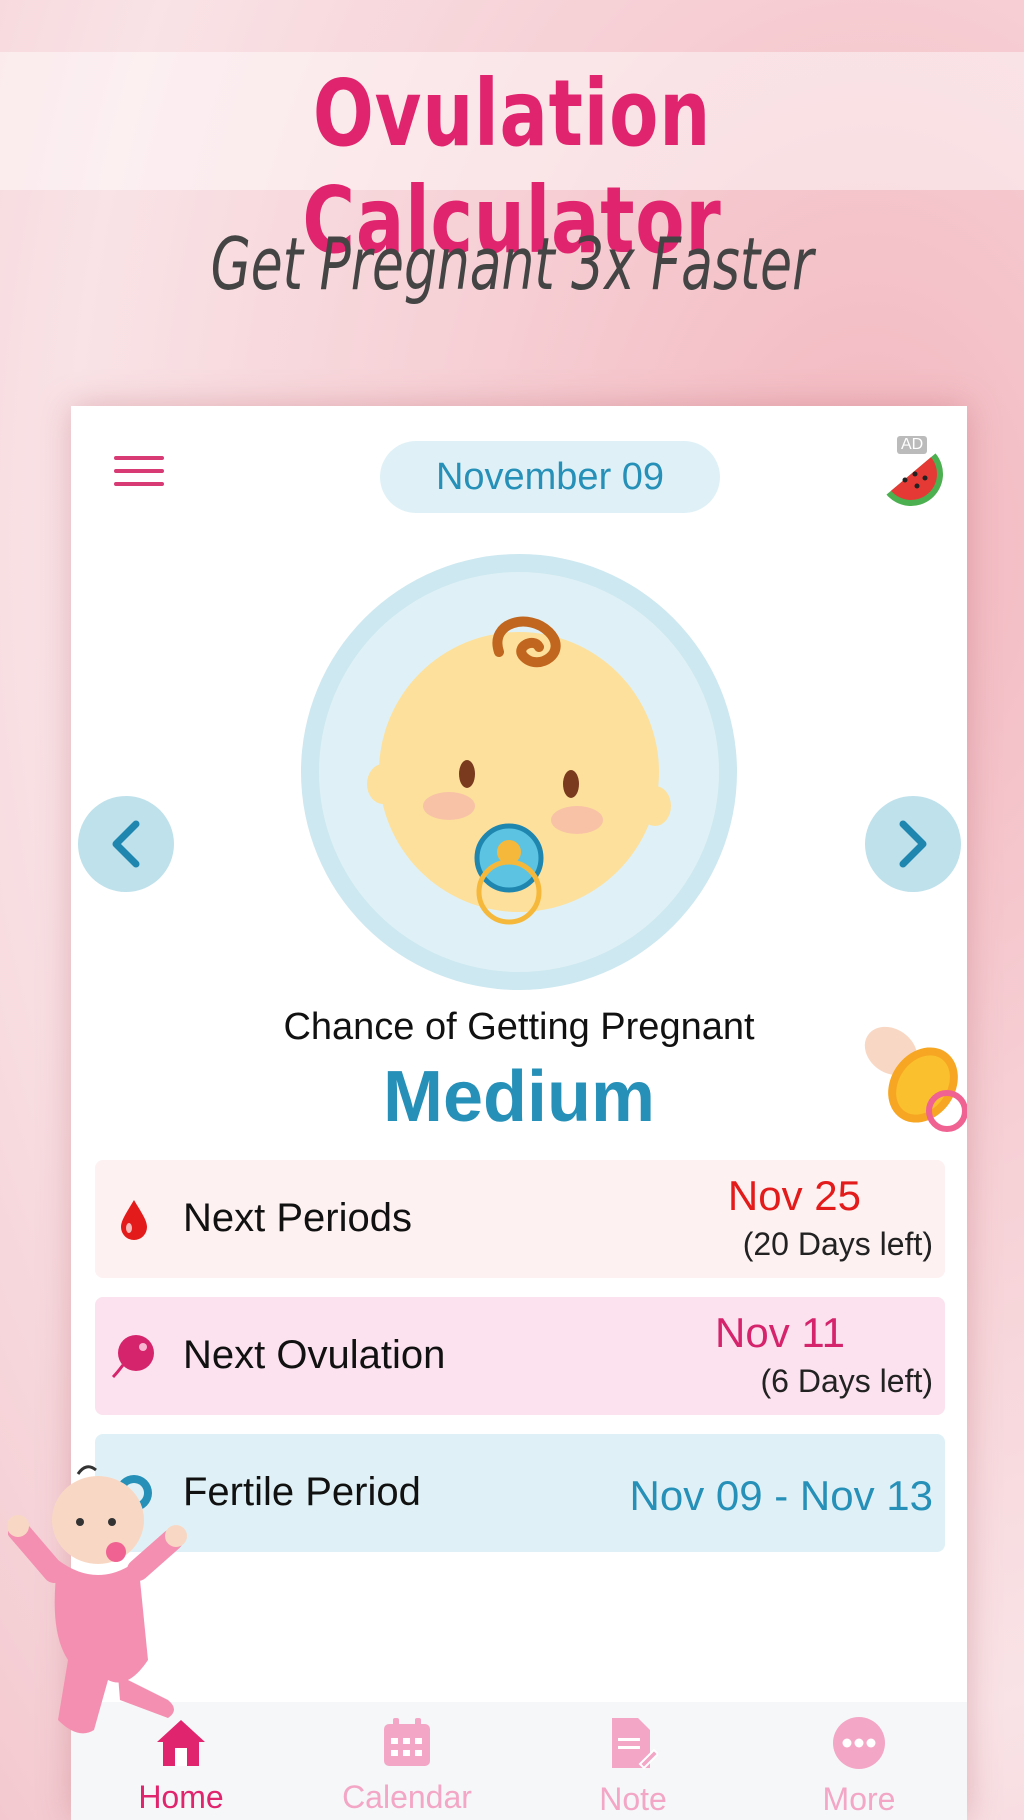  What do you see at coordinates (846, 1381) in the screenshot?
I see `card-days-left: (6 Days left)` at bounding box center [846, 1381].